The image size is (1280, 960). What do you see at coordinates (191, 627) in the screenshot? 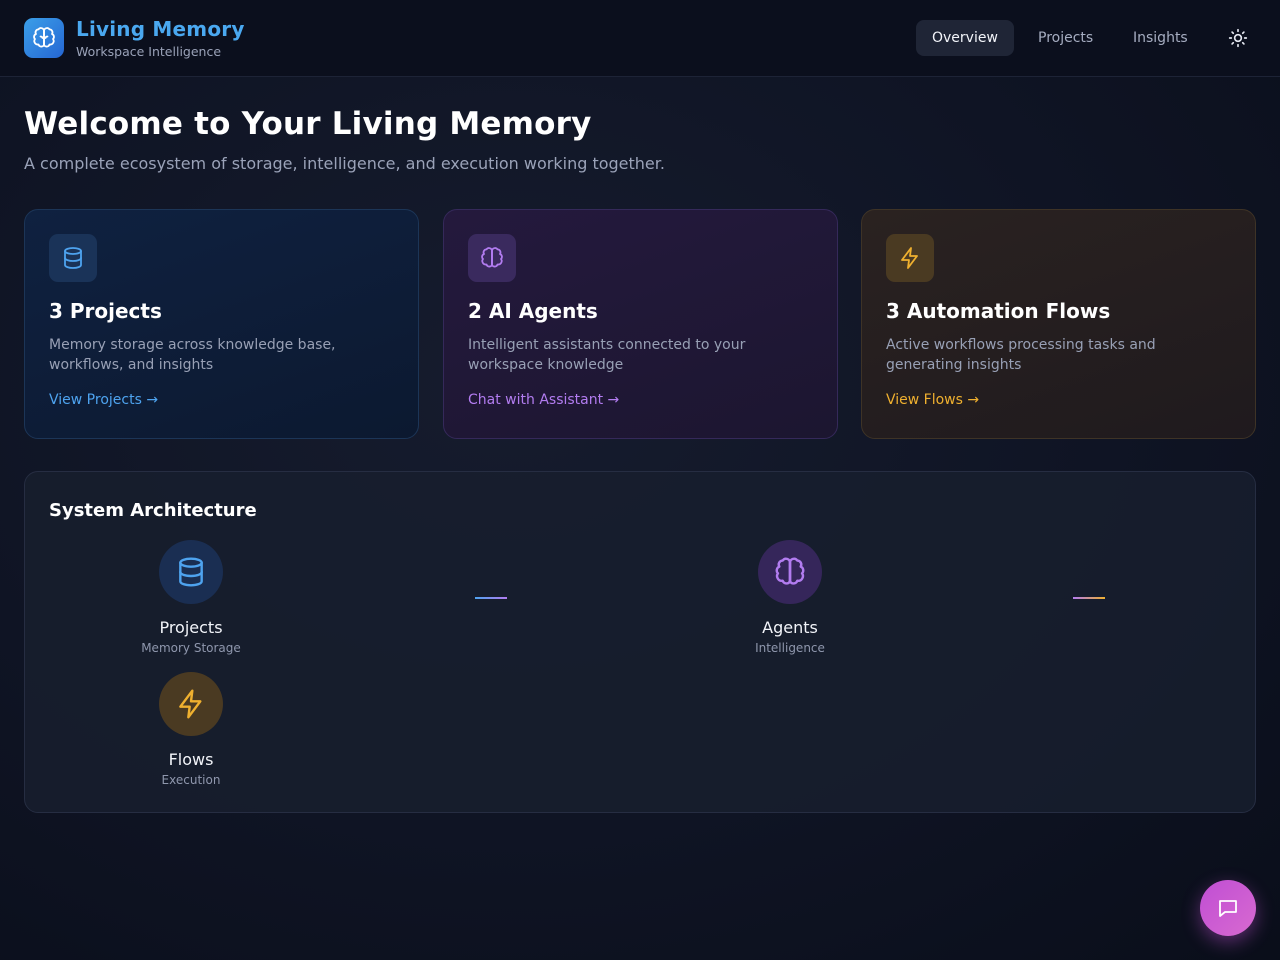
I see `node-name: Projects` at bounding box center [191, 627].